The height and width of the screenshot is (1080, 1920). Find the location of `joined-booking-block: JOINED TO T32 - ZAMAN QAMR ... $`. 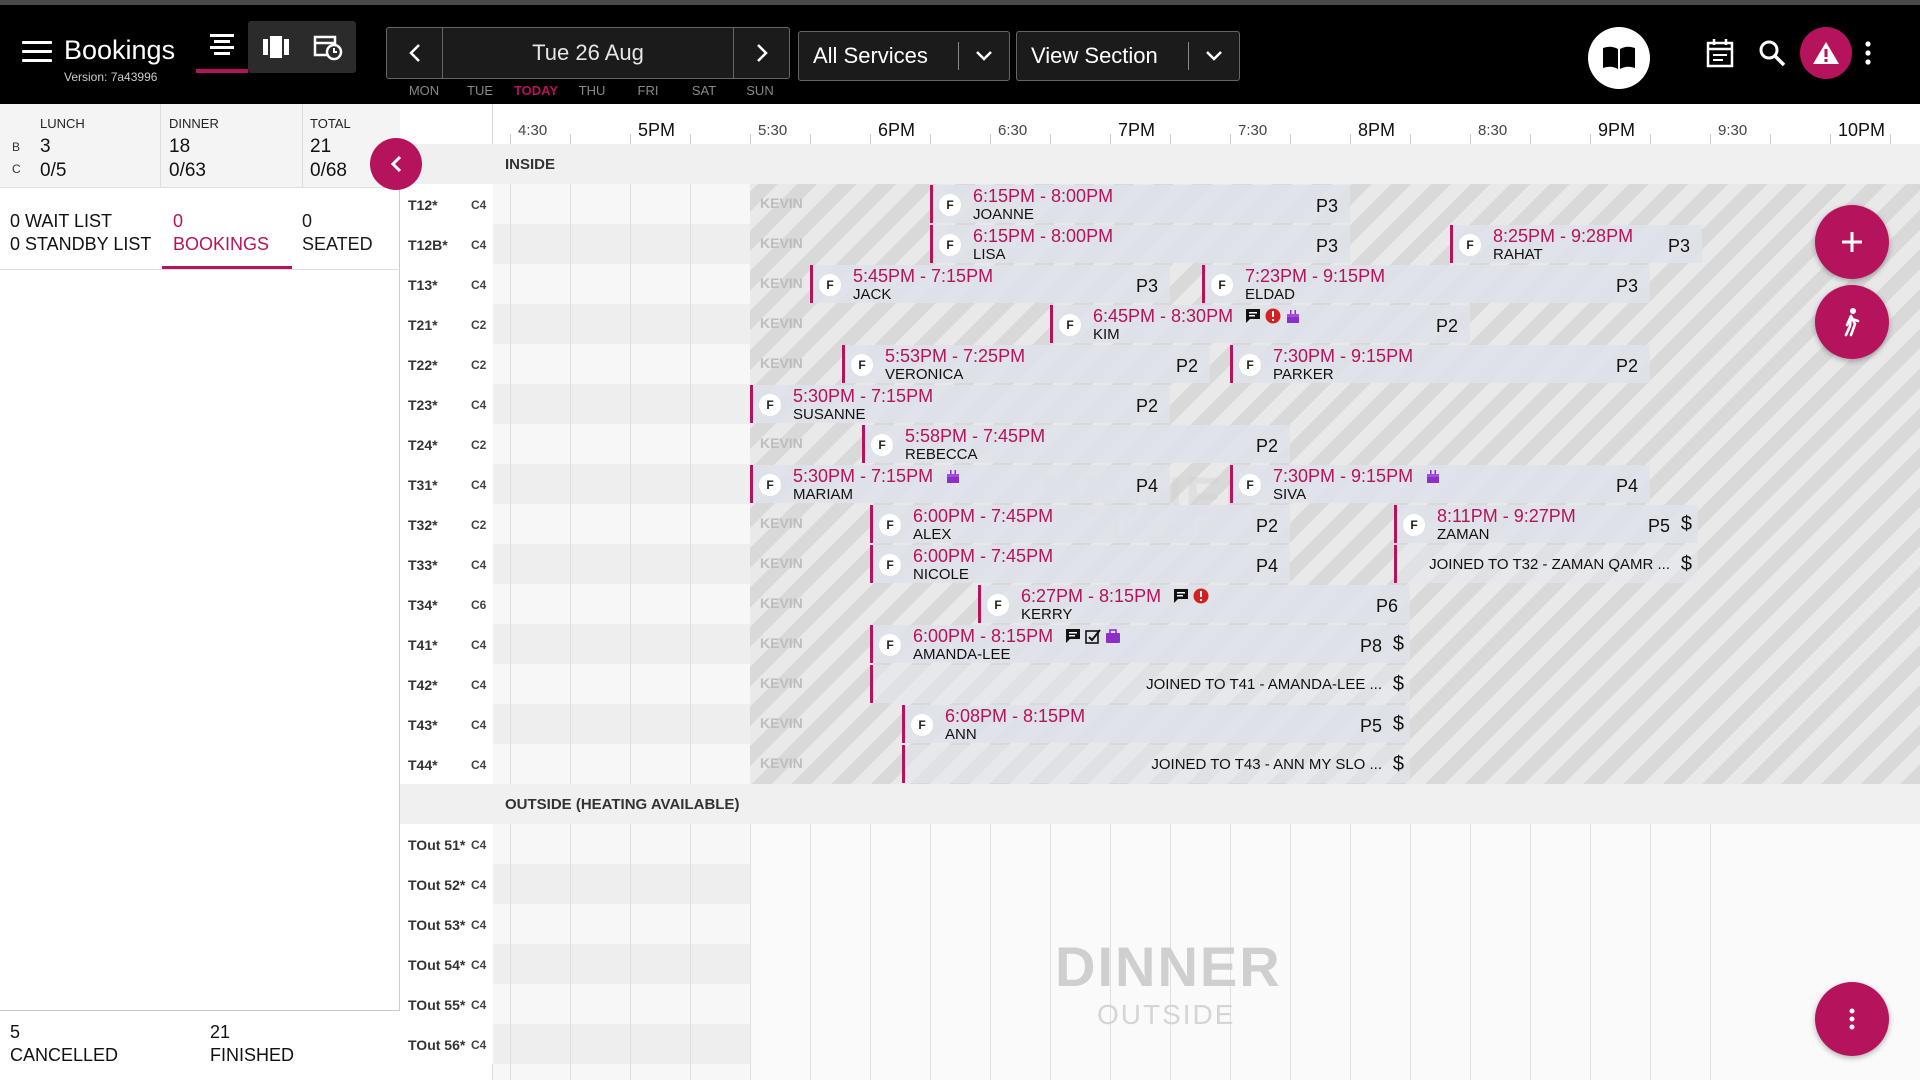

joined-booking-block: JOINED TO T32 - ZAMAN QAMR ... $ is located at coordinates (1546, 564).